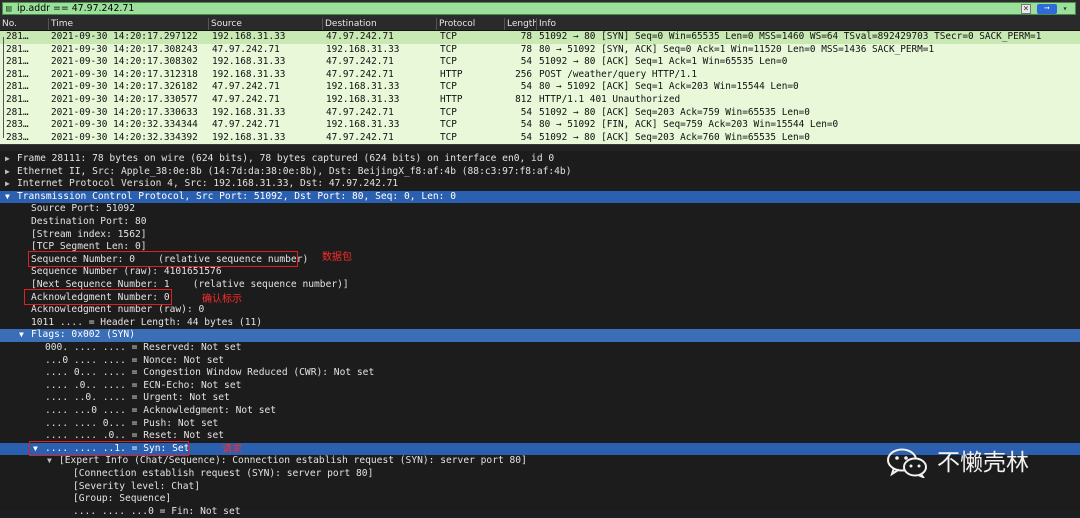  Describe the element at coordinates (539, 8) in the screenshot. I see `display-filter-input: ▤ ip.addr == 47.97.242.71 × ➞ ▾` at that location.